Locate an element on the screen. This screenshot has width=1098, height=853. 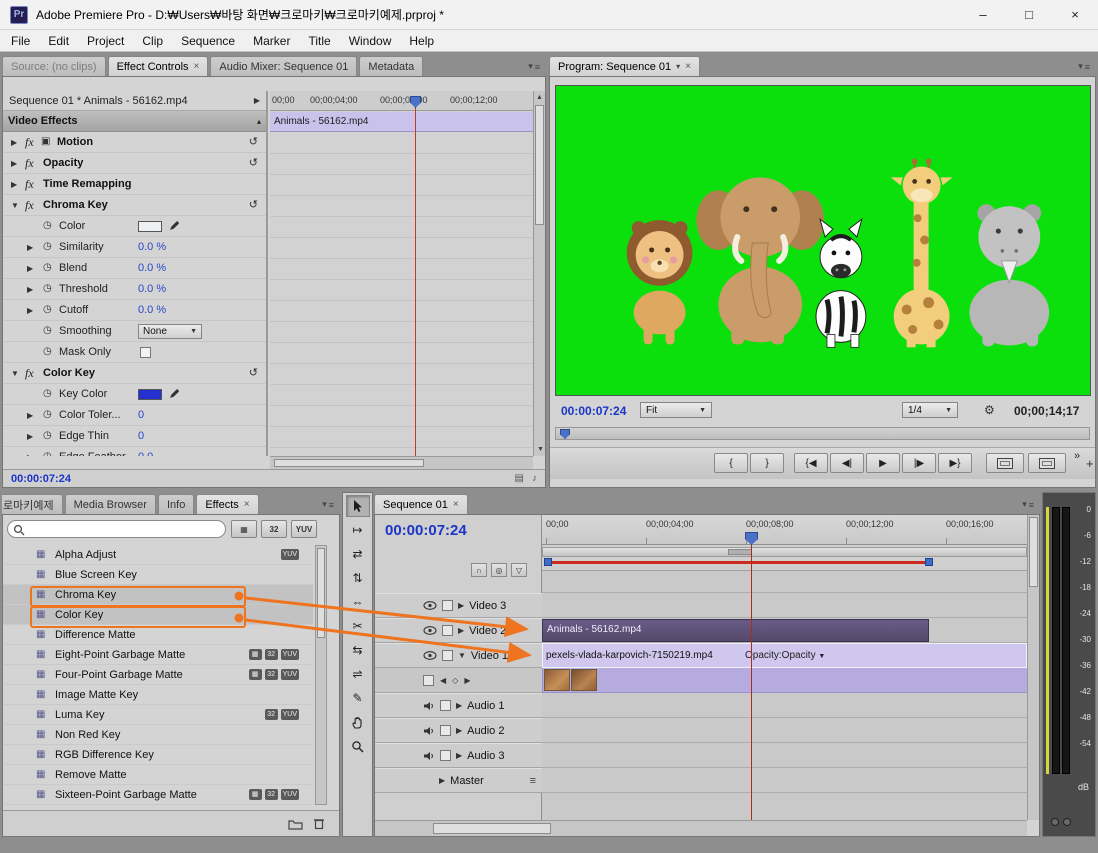
effect-item-sixteen-point-garbage-matte: ▦ Sixteen-Point Garbage Matte ▦ 32 YUV is located at coordinates (158, 795).